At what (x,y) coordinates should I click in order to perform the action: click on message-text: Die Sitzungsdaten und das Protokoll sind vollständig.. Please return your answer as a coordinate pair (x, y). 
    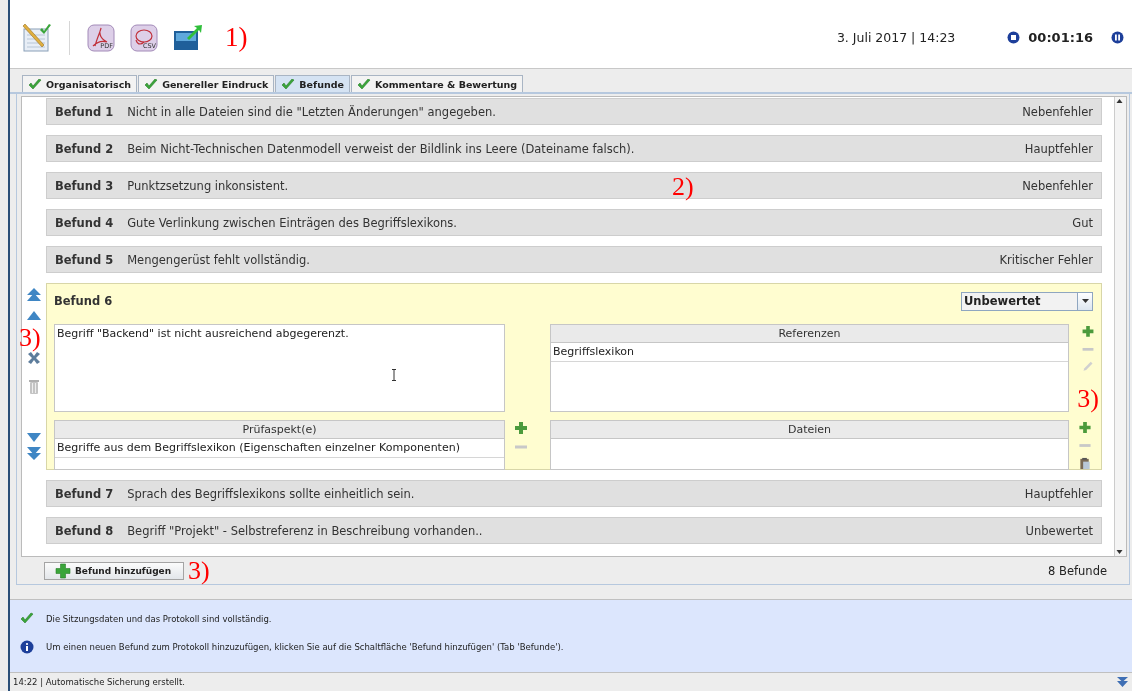
    Looking at the image, I should click on (159, 619).